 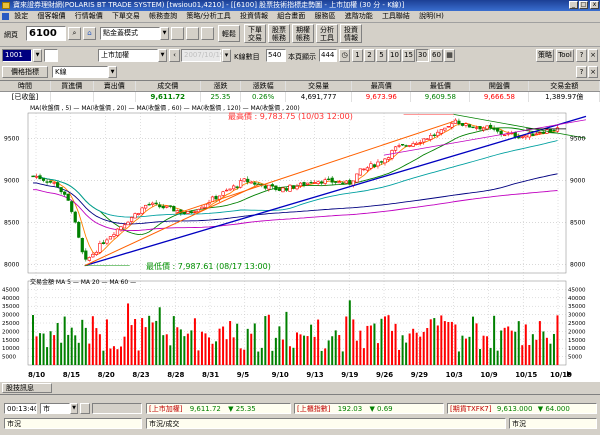 I want to click on kcount-input: 540, so click(x=276, y=55).